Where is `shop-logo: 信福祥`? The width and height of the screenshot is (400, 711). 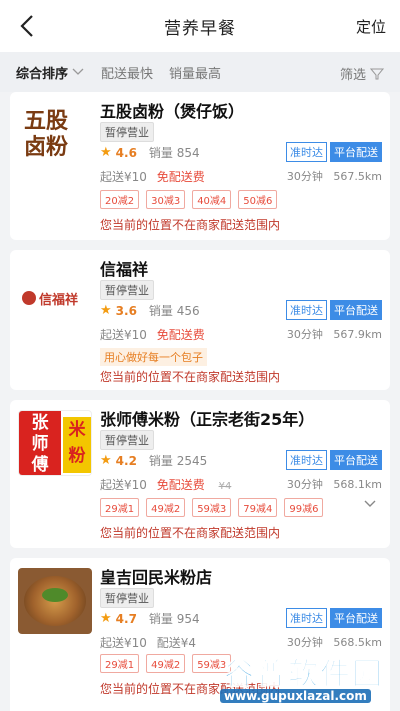
shop-logo: 信福祥 is located at coordinates (55, 293).